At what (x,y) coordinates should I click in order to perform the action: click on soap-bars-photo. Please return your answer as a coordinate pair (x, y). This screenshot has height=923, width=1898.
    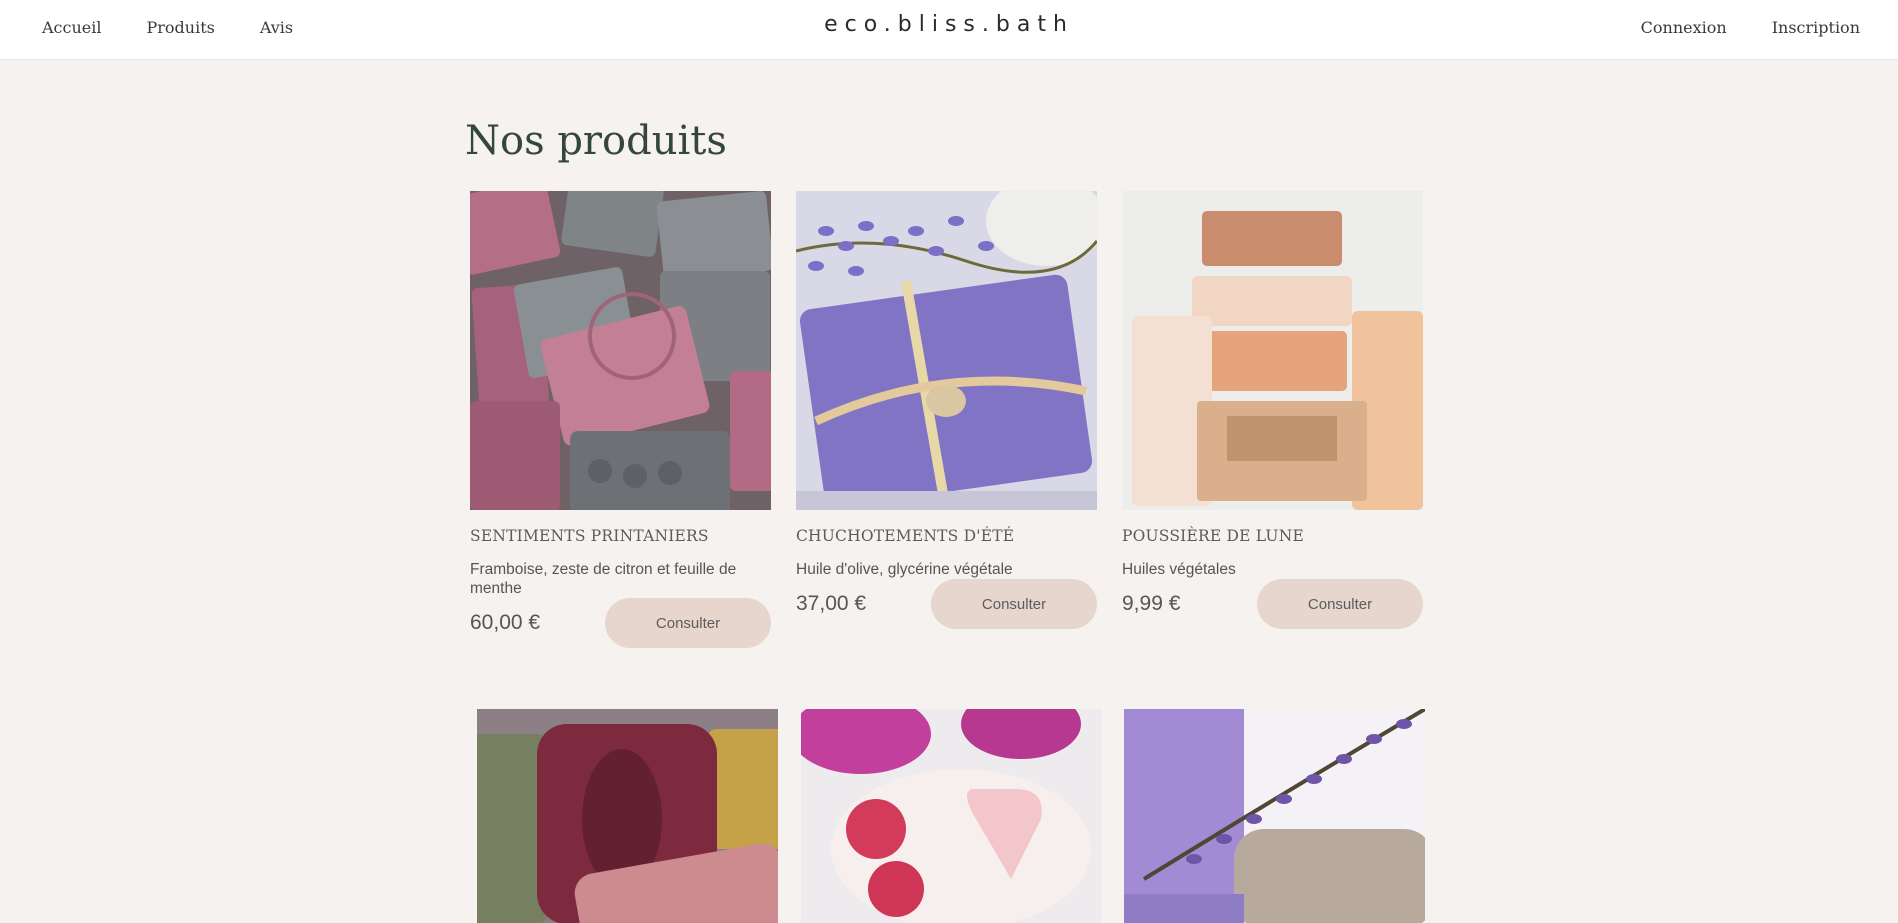
    Looking at the image, I should click on (620, 350).